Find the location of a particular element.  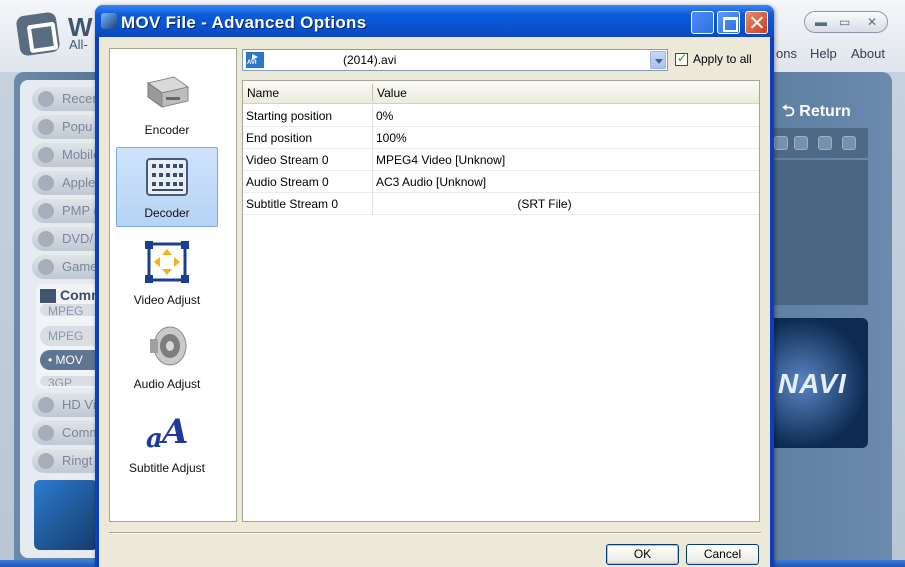

category-label: Encoder is located at coordinates (167, 130).